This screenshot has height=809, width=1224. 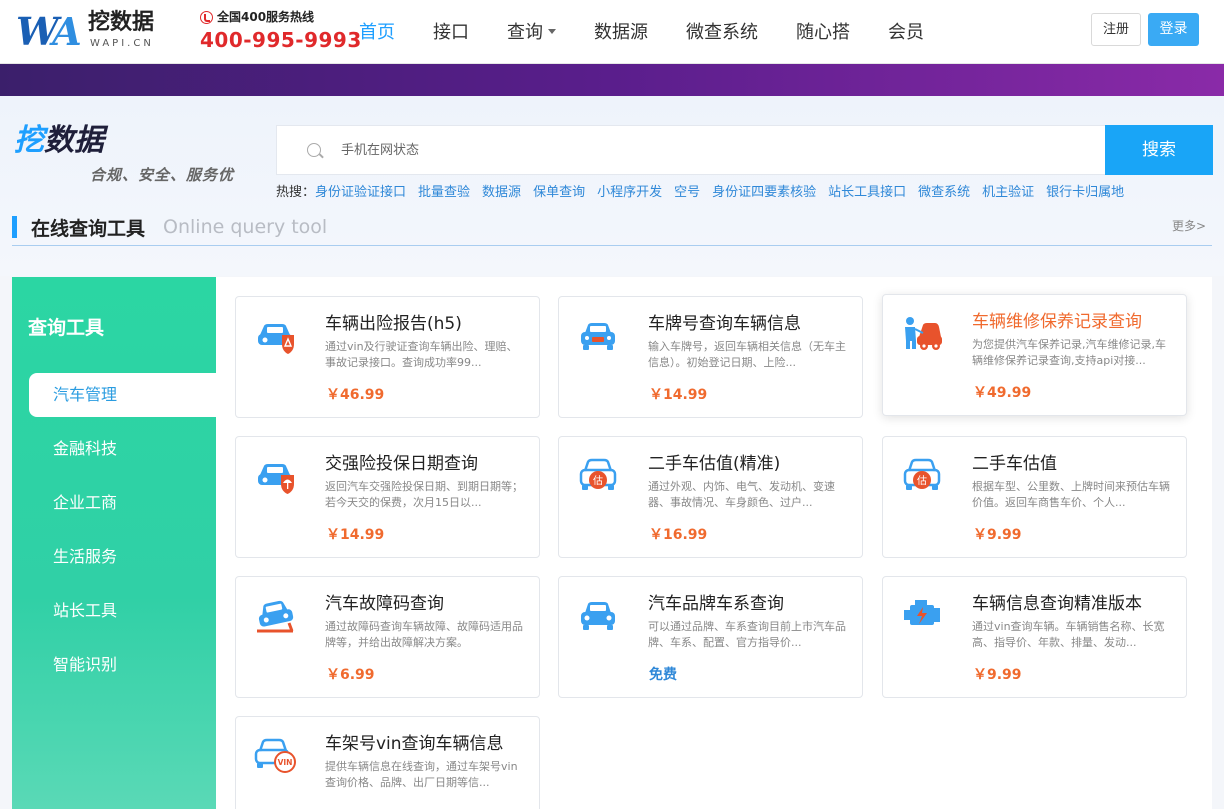 I want to click on card-title: 车辆维修保养记录查询, so click(x=1057, y=322).